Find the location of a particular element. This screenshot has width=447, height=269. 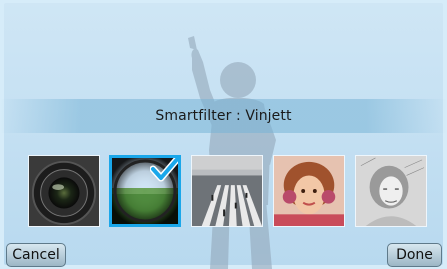

crosswalk-image is located at coordinates (227, 191).